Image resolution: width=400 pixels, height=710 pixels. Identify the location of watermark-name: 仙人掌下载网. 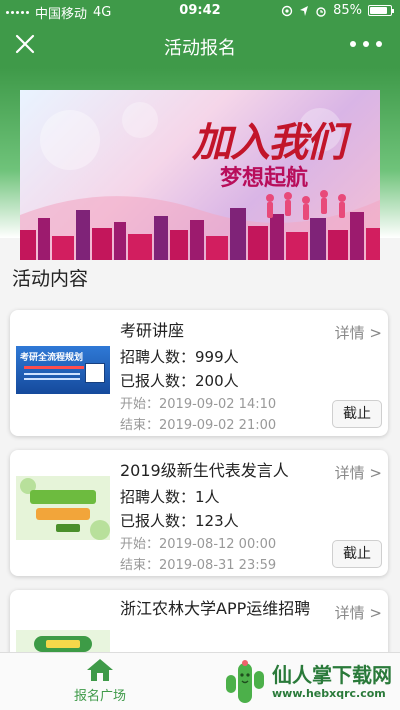
(332, 675).